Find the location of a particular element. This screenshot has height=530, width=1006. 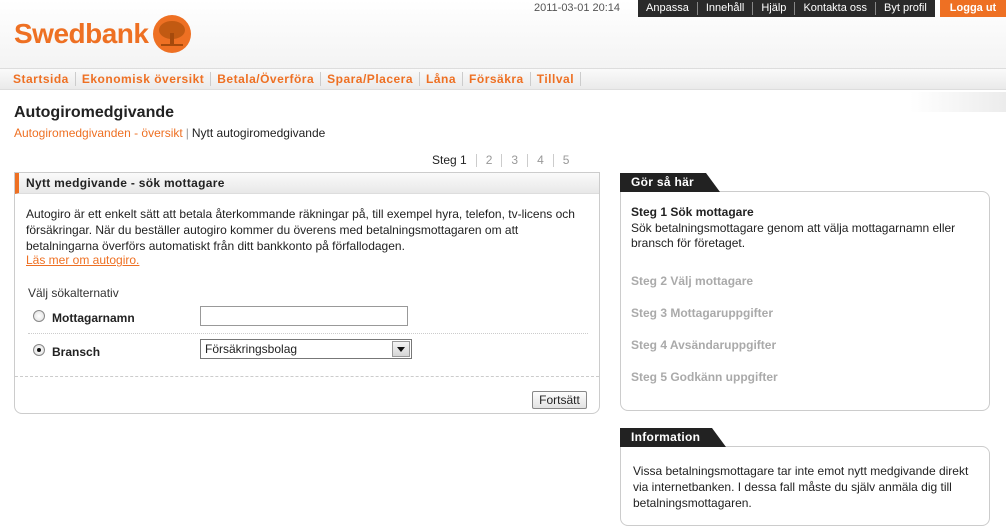

page-title: Autogiromedgivande is located at coordinates (94, 112).